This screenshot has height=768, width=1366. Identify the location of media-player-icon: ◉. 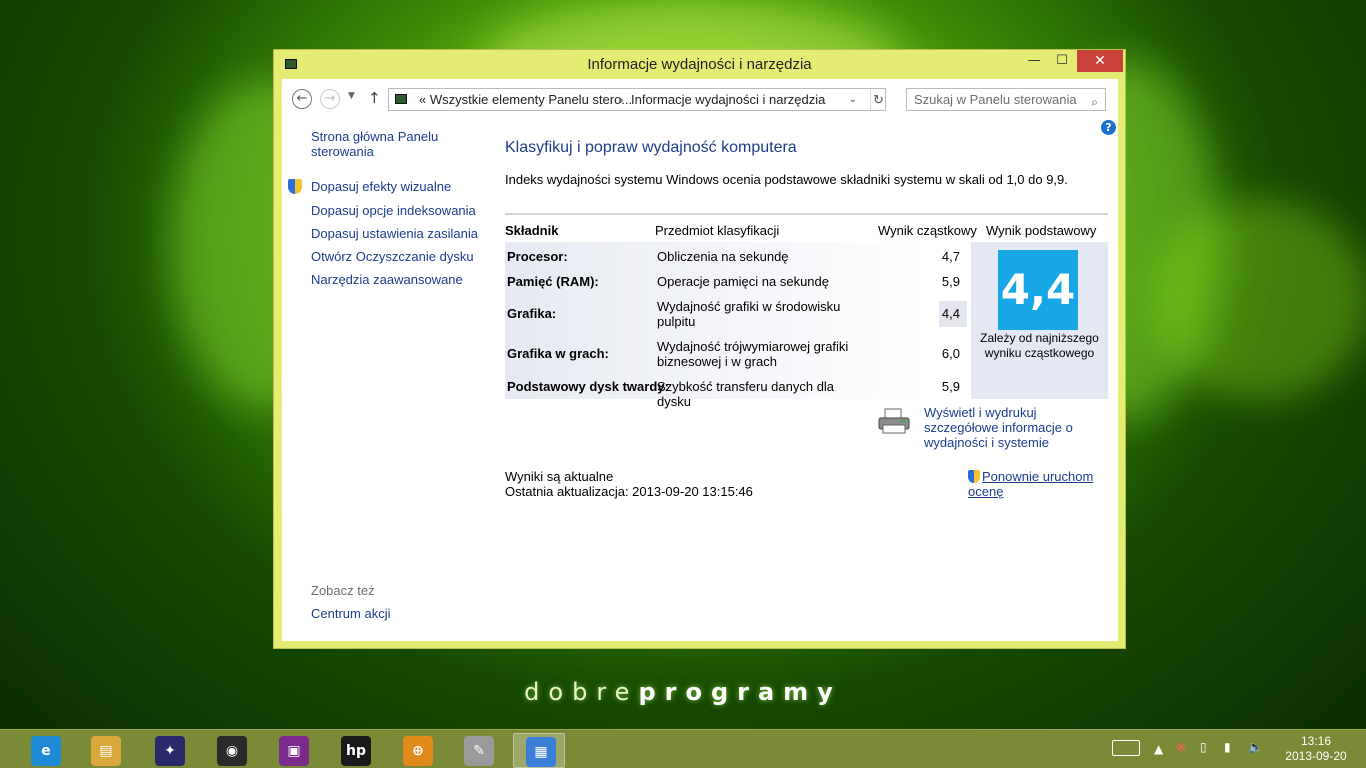
(232, 751).